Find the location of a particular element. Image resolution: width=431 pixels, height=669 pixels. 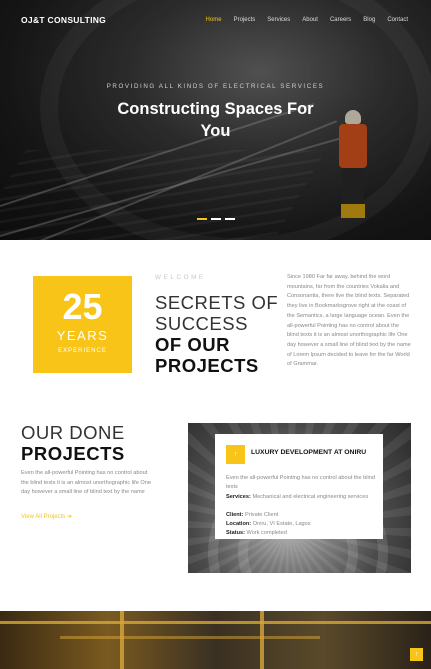

nav-item-careers: Careers is located at coordinates (340, 20).